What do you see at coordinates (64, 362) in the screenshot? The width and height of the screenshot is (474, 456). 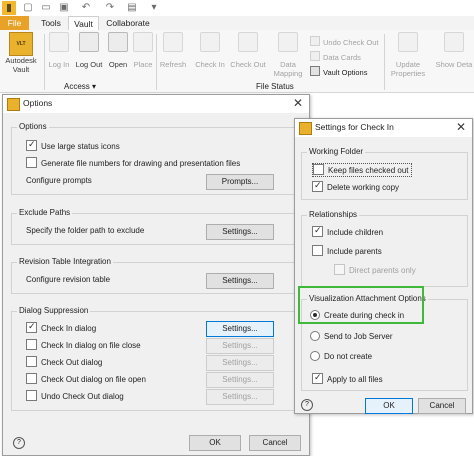 I see `check-out-dialog-checkbox: Check Out dialog` at bounding box center [64, 362].